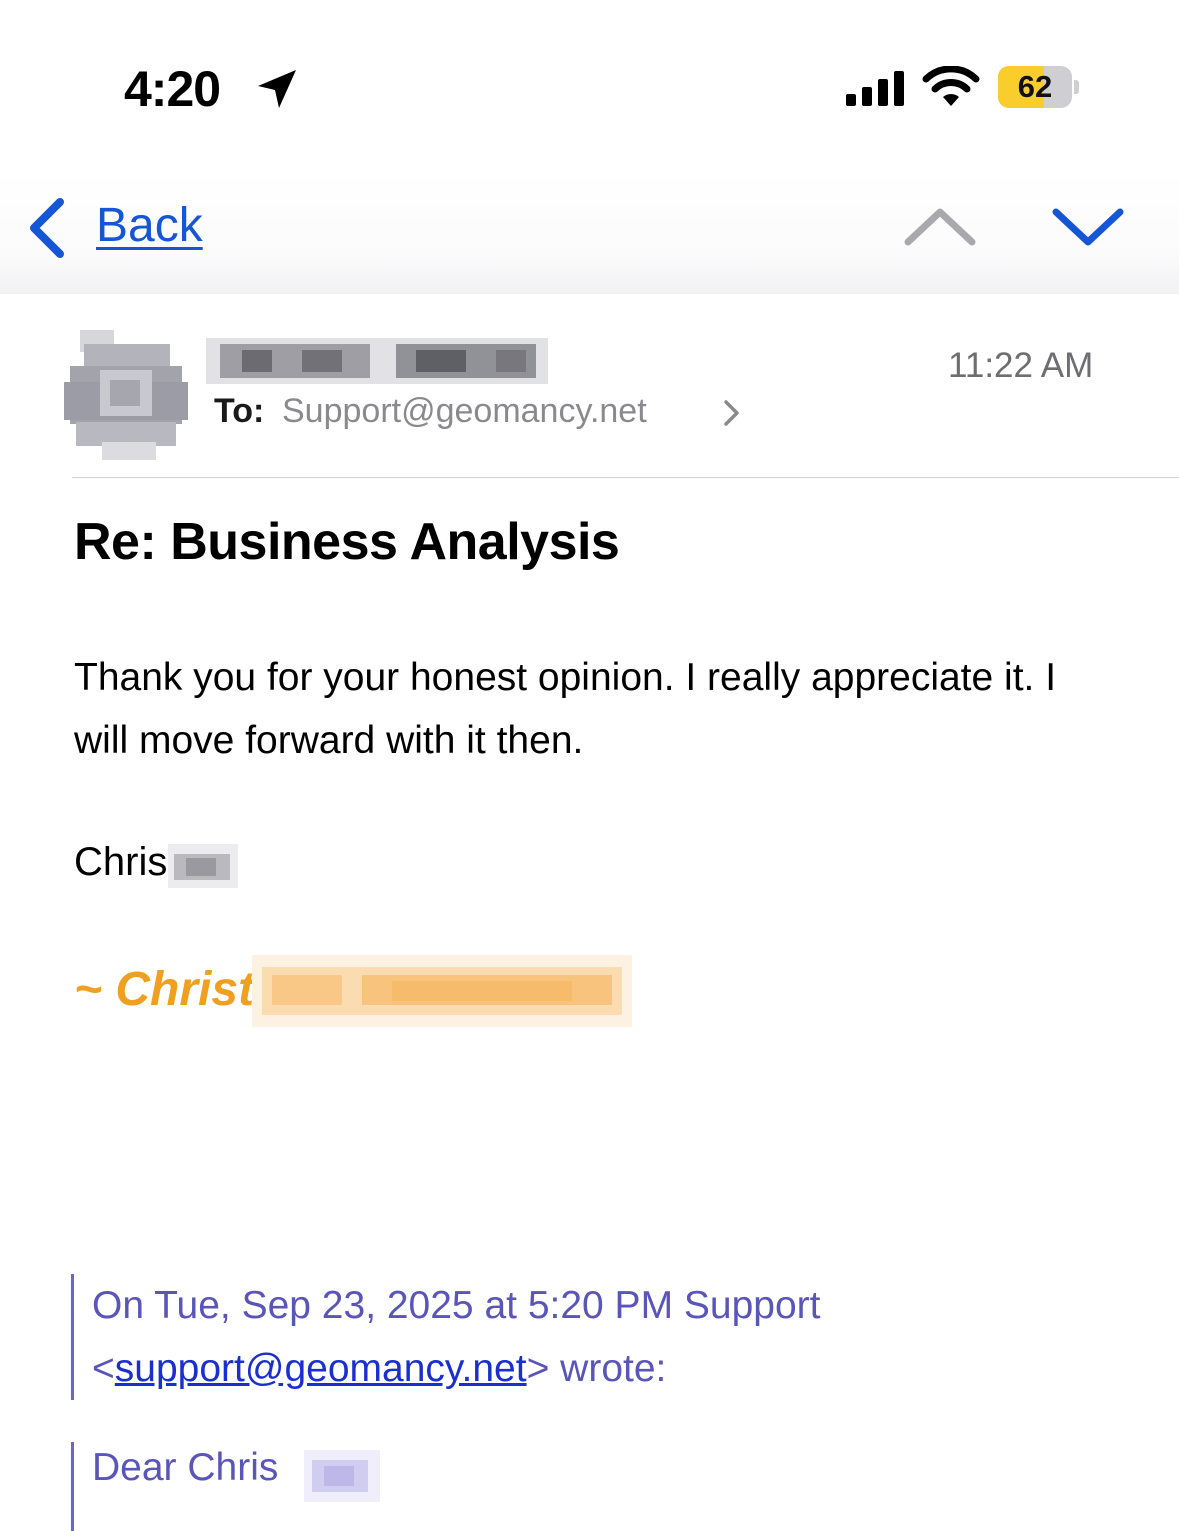 The width and height of the screenshot is (1179, 1531). Describe the element at coordinates (625, 477) in the screenshot. I see `header-divider` at that location.